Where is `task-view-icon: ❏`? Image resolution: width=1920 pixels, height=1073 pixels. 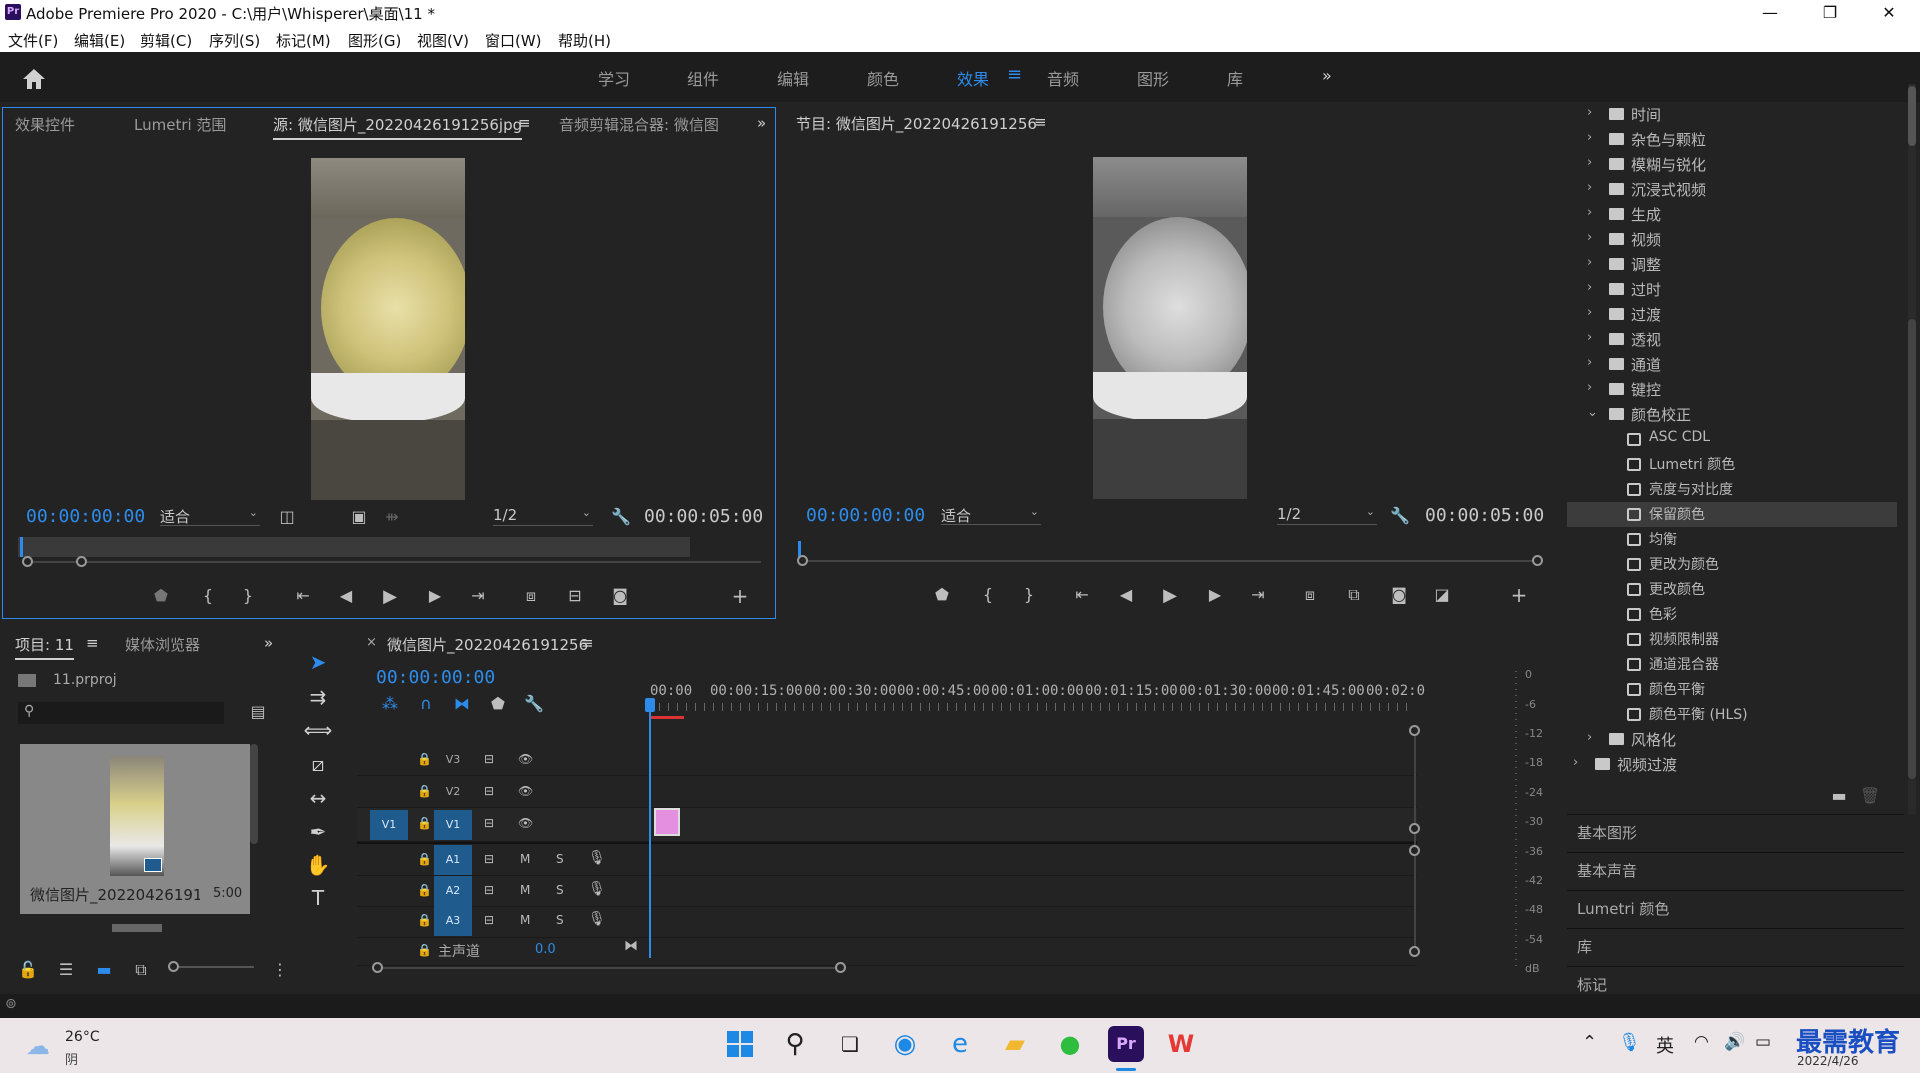 task-view-icon: ❏ is located at coordinates (850, 1044).